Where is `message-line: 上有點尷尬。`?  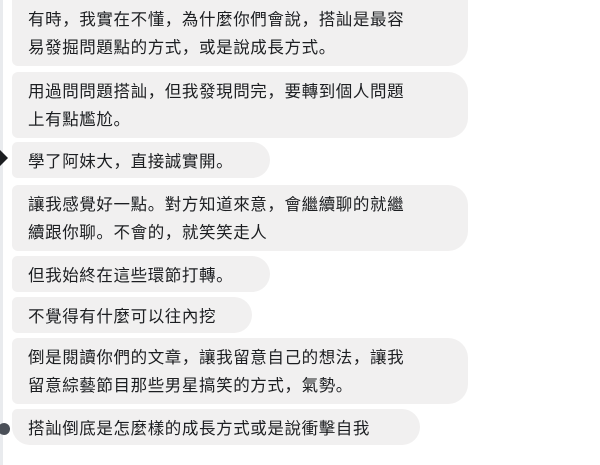
message-line: 上有點尷尬。 is located at coordinates (79, 119).